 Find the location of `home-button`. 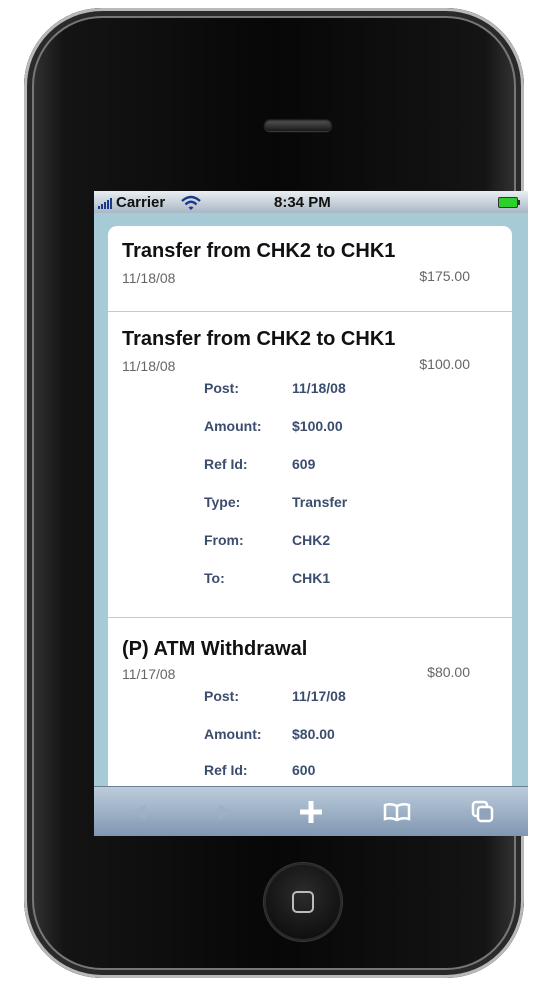

home-button is located at coordinates (303, 902).